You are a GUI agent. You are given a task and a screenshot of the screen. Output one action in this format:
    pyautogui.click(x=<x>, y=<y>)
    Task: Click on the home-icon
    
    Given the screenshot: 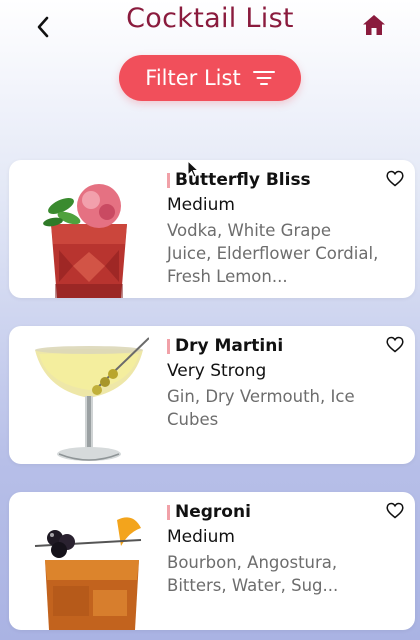 What is the action you would take?
    pyautogui.click(x=374, y=25)
    